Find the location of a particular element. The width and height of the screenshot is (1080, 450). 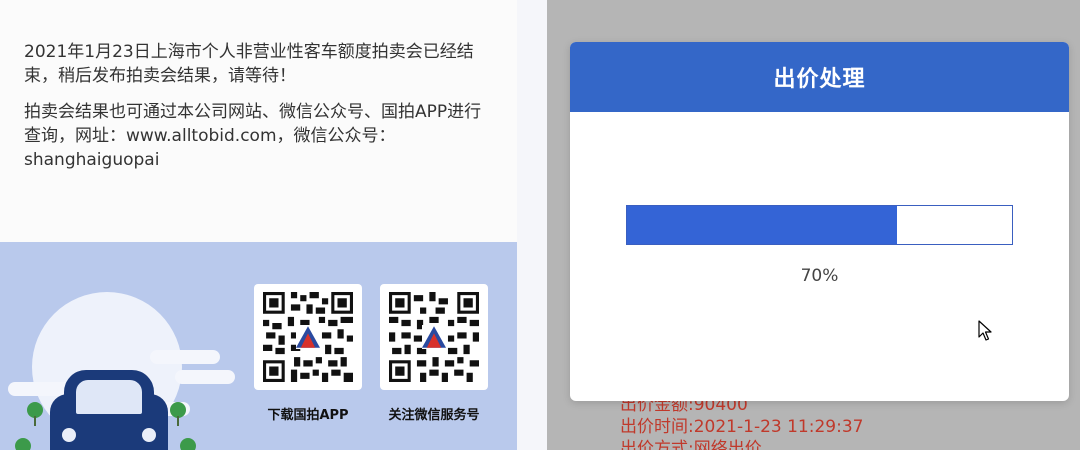

modal-title: 出价处理 is located at coordinates (819, 79).